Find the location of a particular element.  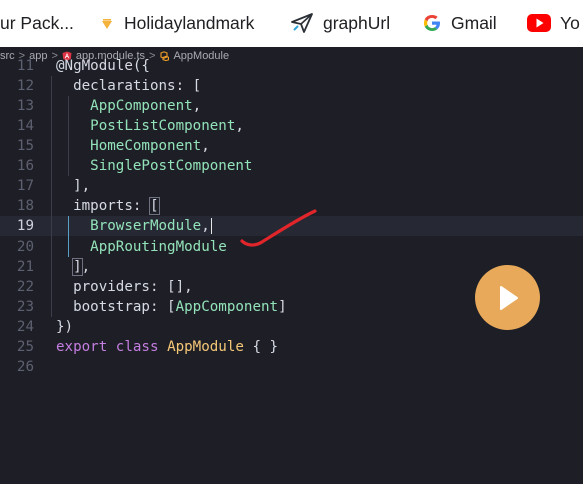

code-content: providers: [], is located at coordinates (124, 287).